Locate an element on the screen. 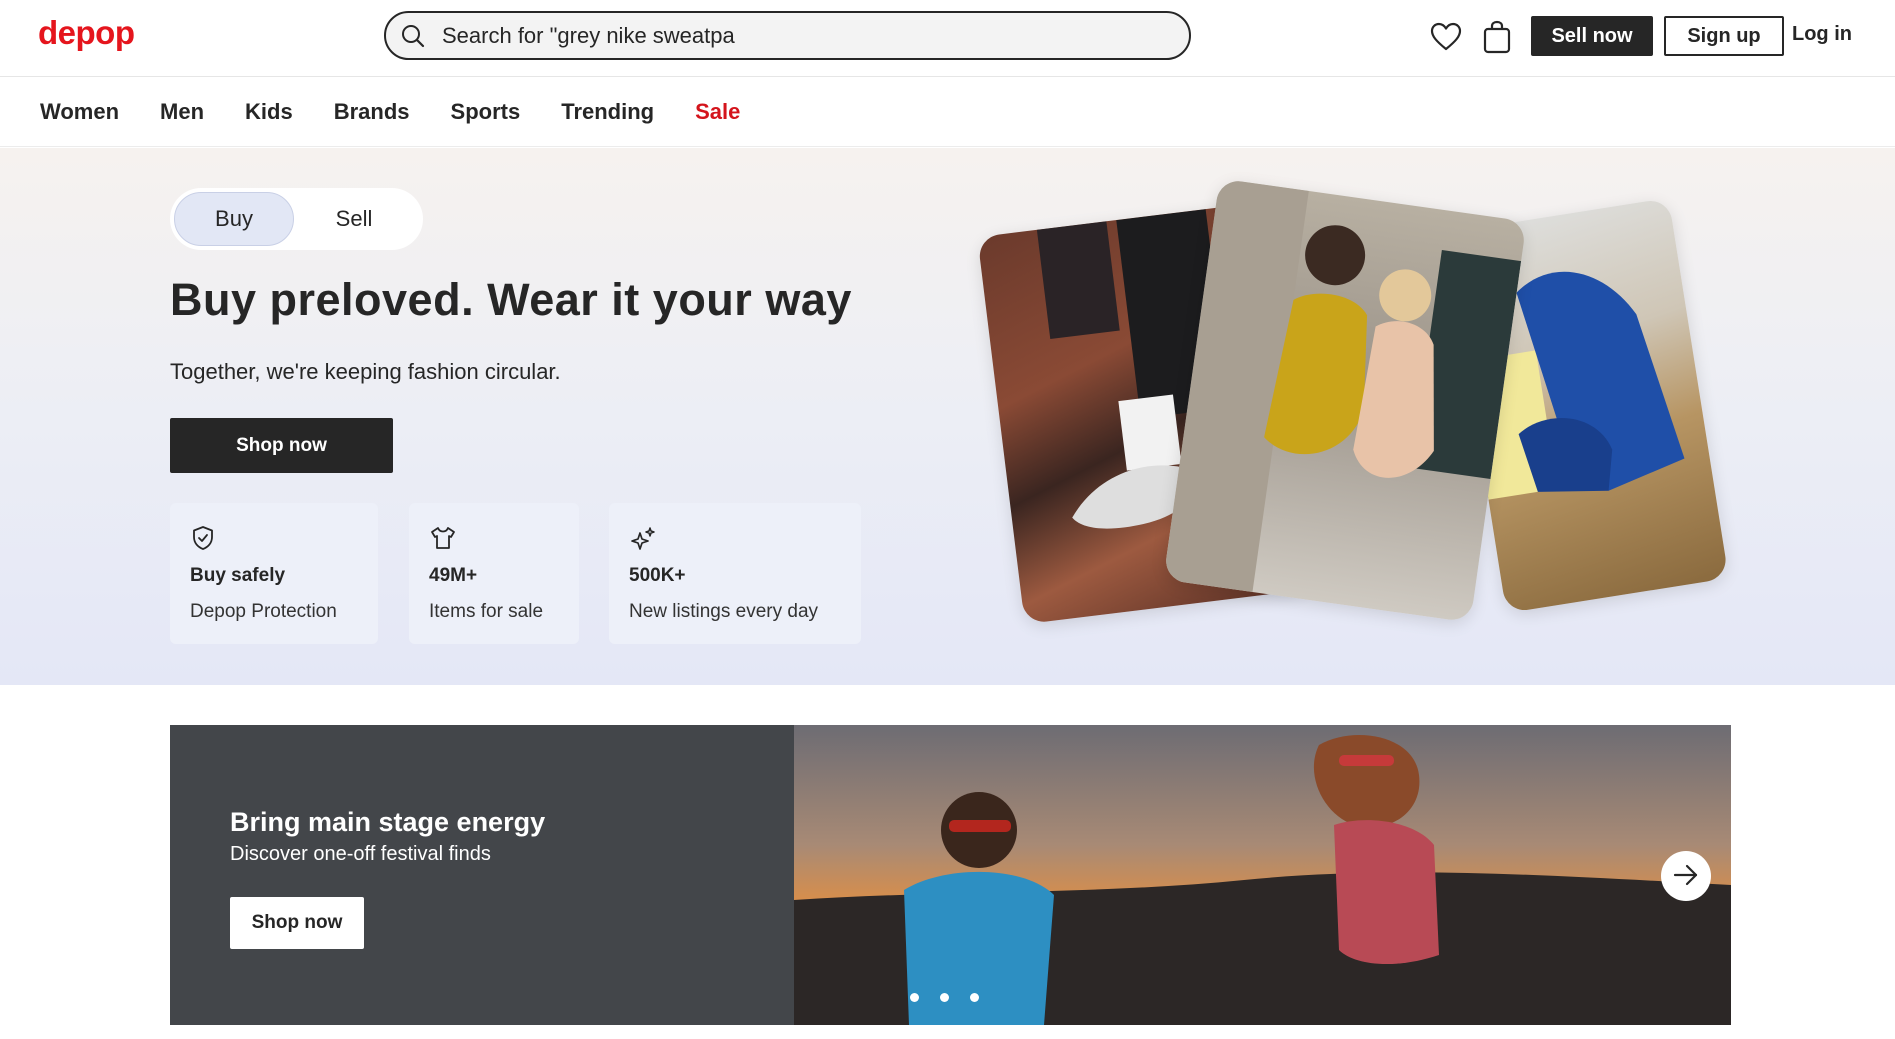 Image resolution: width=1895 pixels, height=1039 pixels. stat-title: 500K+ is located at coordinates (657, 575).